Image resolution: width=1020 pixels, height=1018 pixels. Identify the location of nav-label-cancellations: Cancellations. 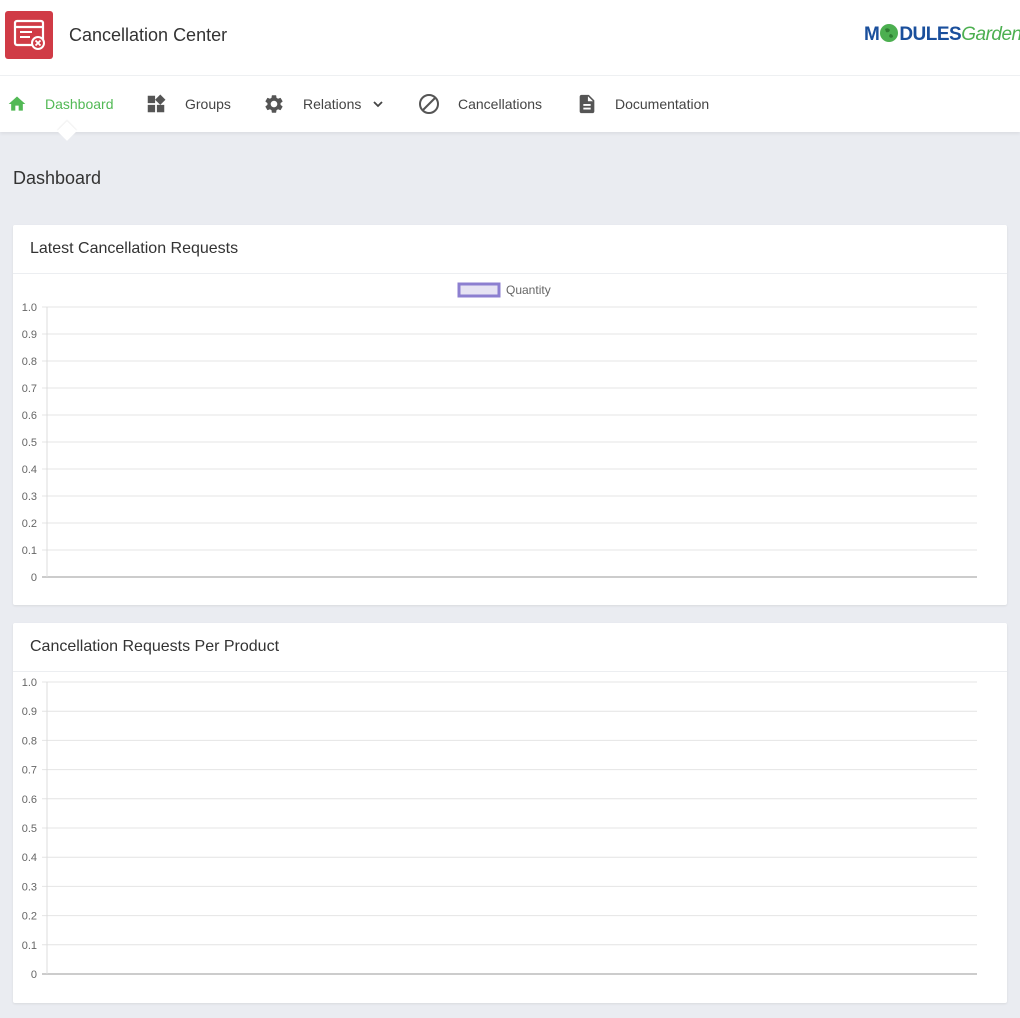
(500, 104).